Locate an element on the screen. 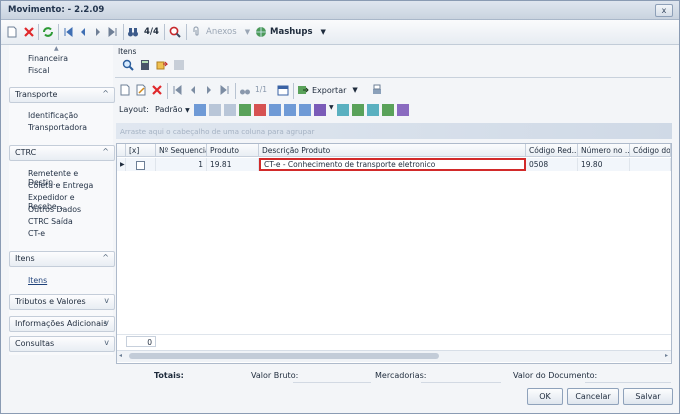  sidebar-item-transportadora: Transportadora is located at coordinates (57, 127).